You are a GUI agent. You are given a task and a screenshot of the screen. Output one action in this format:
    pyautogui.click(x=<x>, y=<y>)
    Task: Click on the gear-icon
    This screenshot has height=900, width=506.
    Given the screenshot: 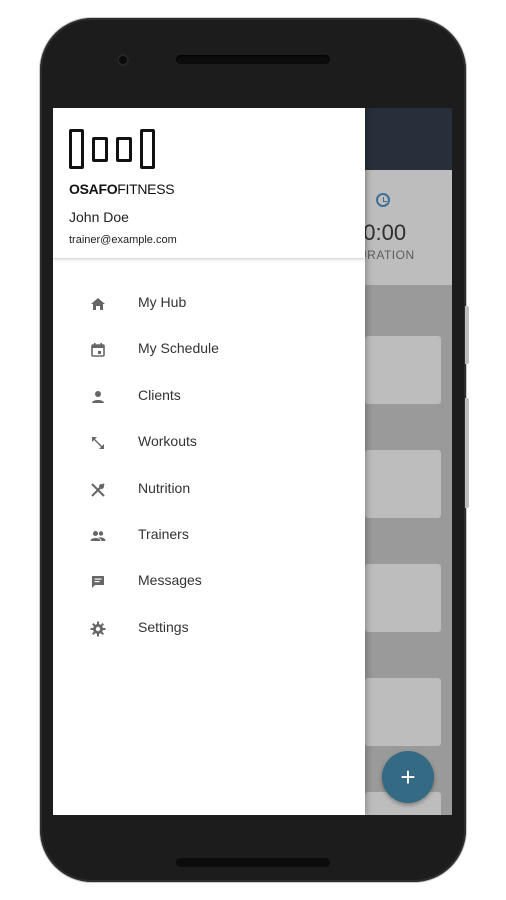 What is the action you would take?
    pyautogui.click(x=98, y=629)
    